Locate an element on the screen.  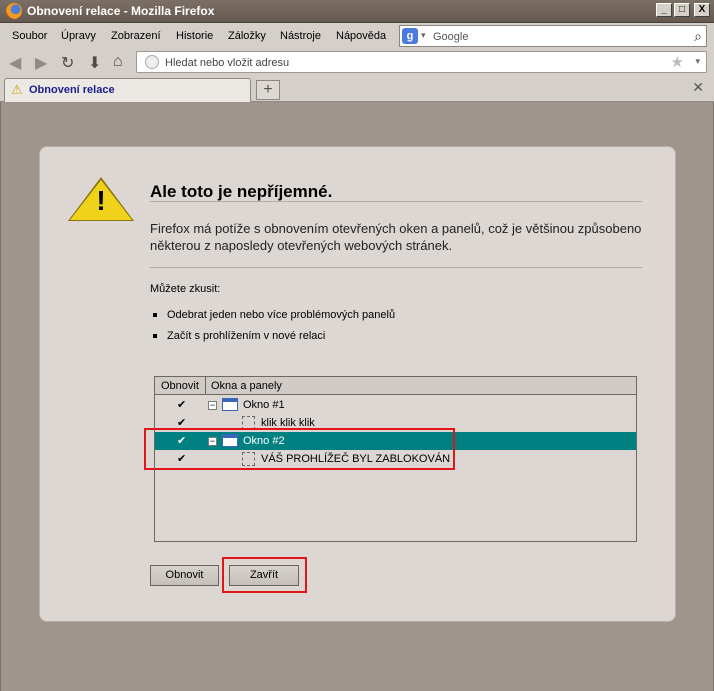
forward-icon: ▶ is located at coordinates (41, 63).